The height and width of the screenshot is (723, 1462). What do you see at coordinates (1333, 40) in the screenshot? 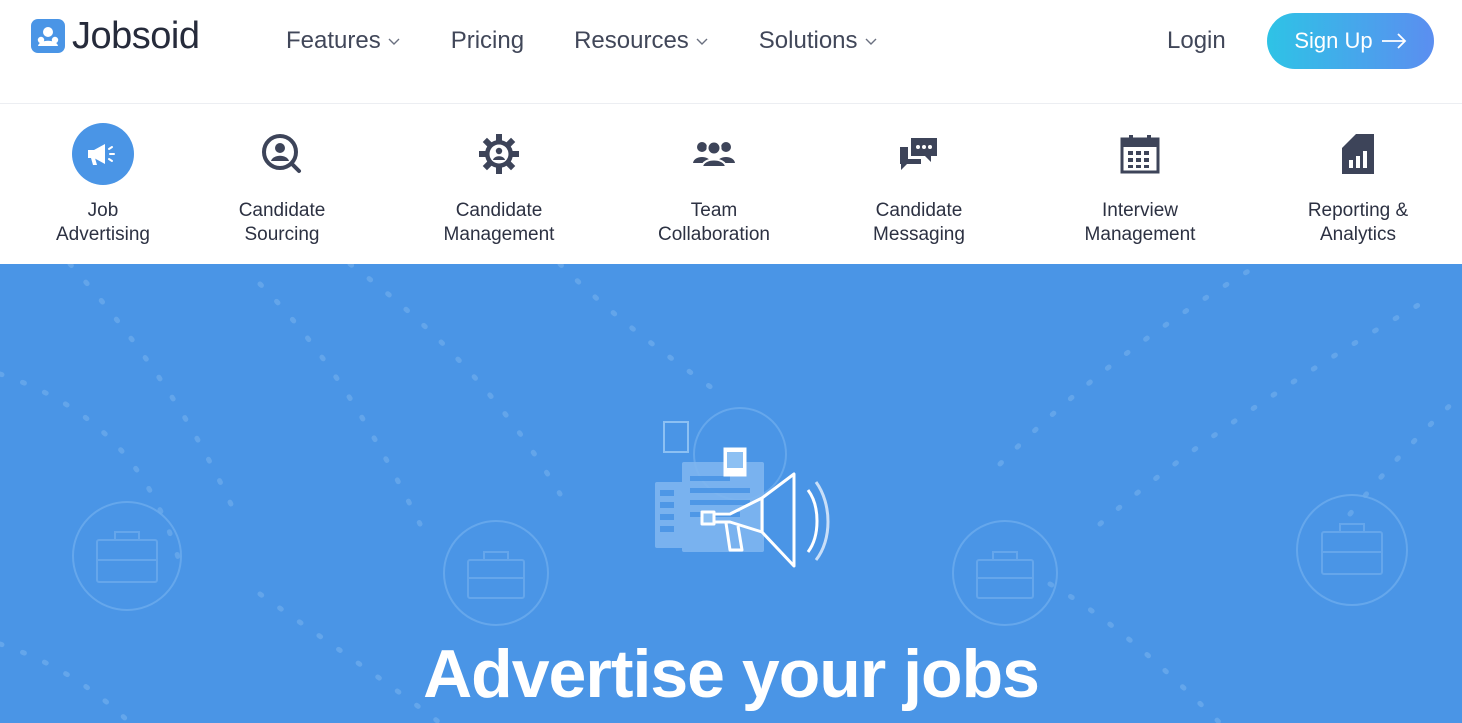
I see `signup-label: Sign Up` at bounding box center [1333, 40].